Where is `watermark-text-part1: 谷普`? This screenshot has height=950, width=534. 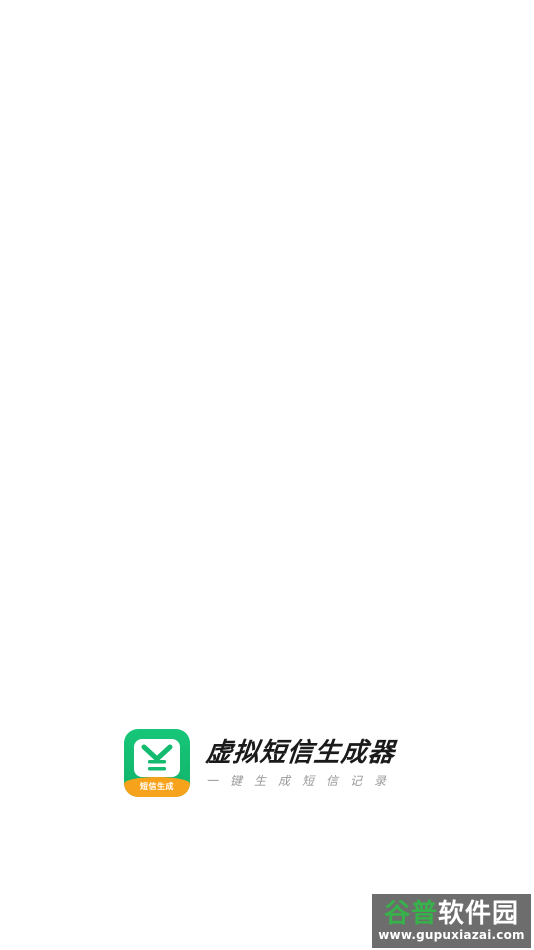
watermark-text-part1: 谷普 is located at coordinates (410, 914).